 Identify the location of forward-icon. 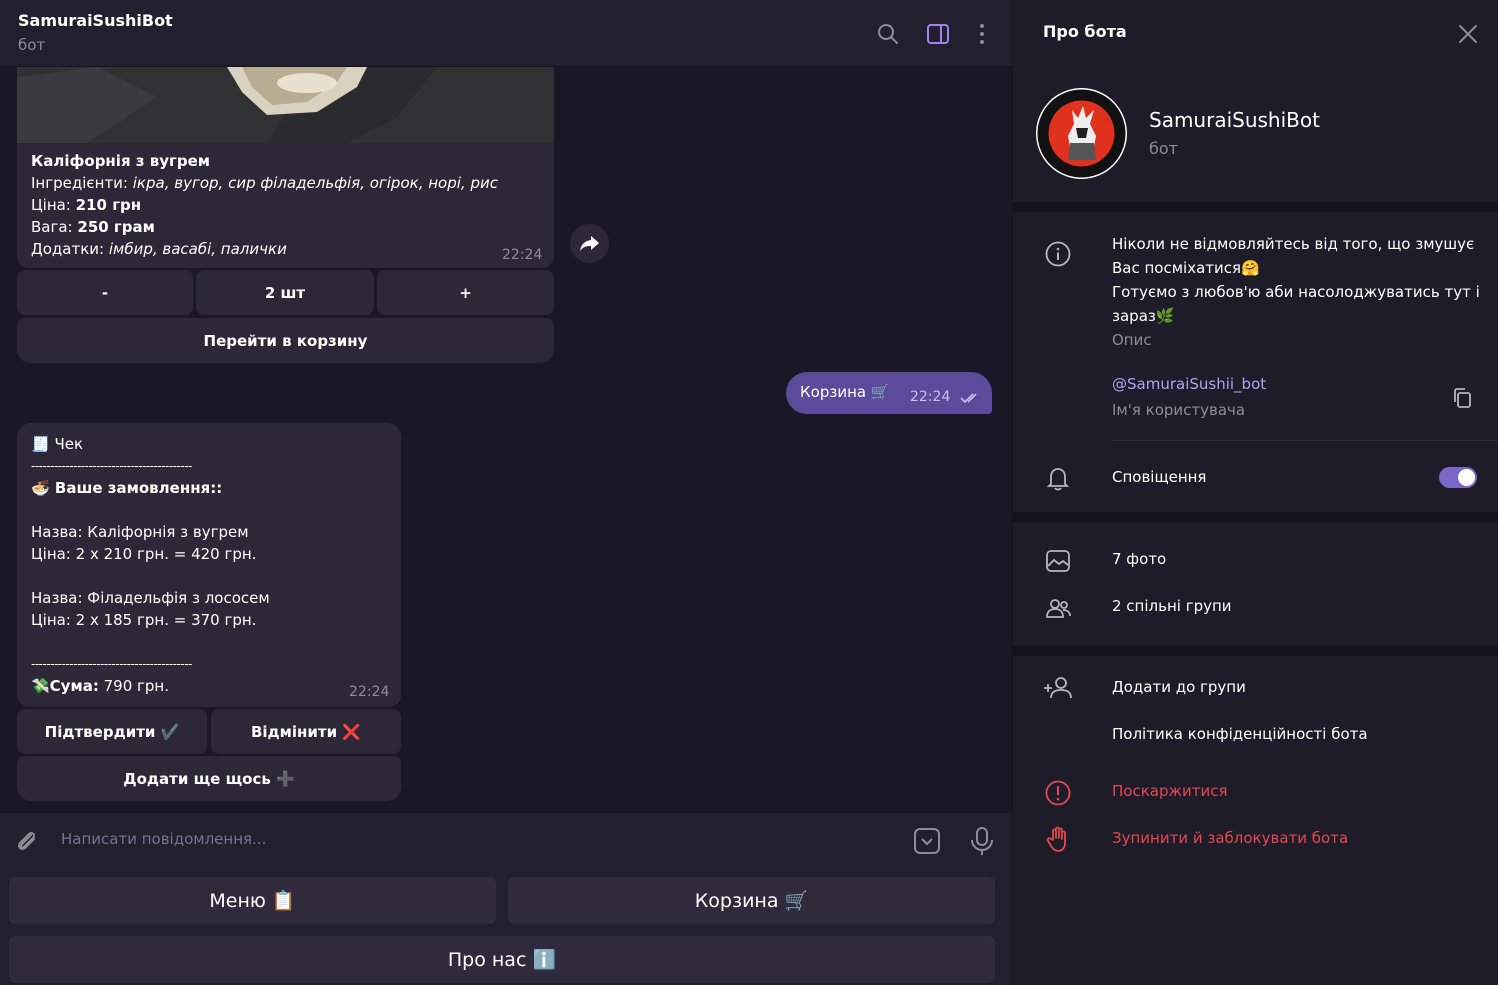
(589, 243).